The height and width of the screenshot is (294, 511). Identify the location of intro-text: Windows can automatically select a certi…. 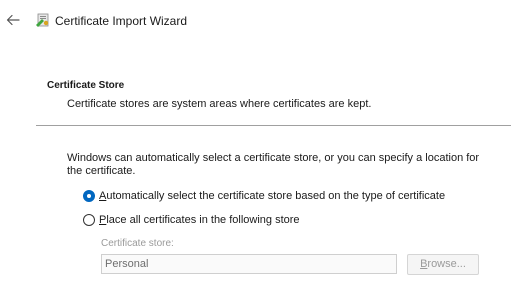
(273, 164).